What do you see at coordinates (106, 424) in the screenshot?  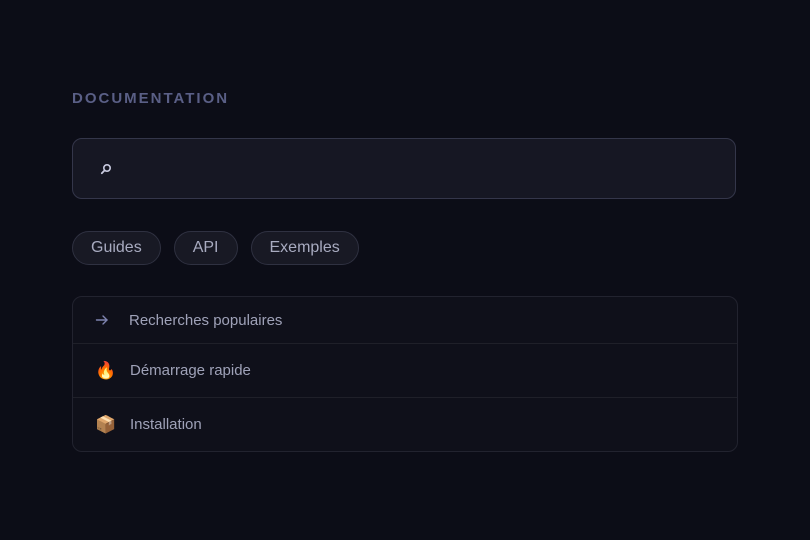 I see `package-icon: 📦` at bounding box center [106, 424].